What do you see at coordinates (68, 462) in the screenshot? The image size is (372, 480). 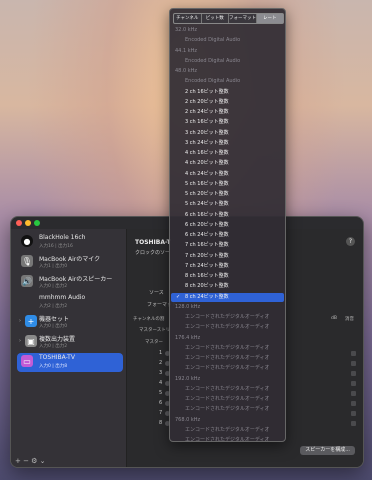 I see `sidebar-toolbar: + − ⚙ ⌄` at bounding box center [68, 462].